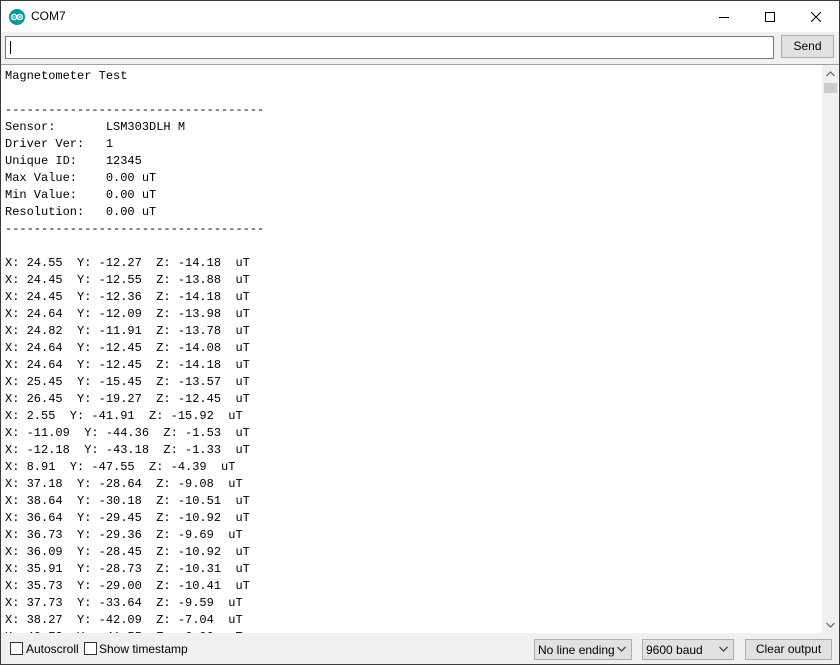 The height and width of the screenshot is (665, 840). What do you see at coordinates (81, 212) in the screenshot?
I see `output-line: Resolution: 0.00 uT` at bounding box center [81, 212].